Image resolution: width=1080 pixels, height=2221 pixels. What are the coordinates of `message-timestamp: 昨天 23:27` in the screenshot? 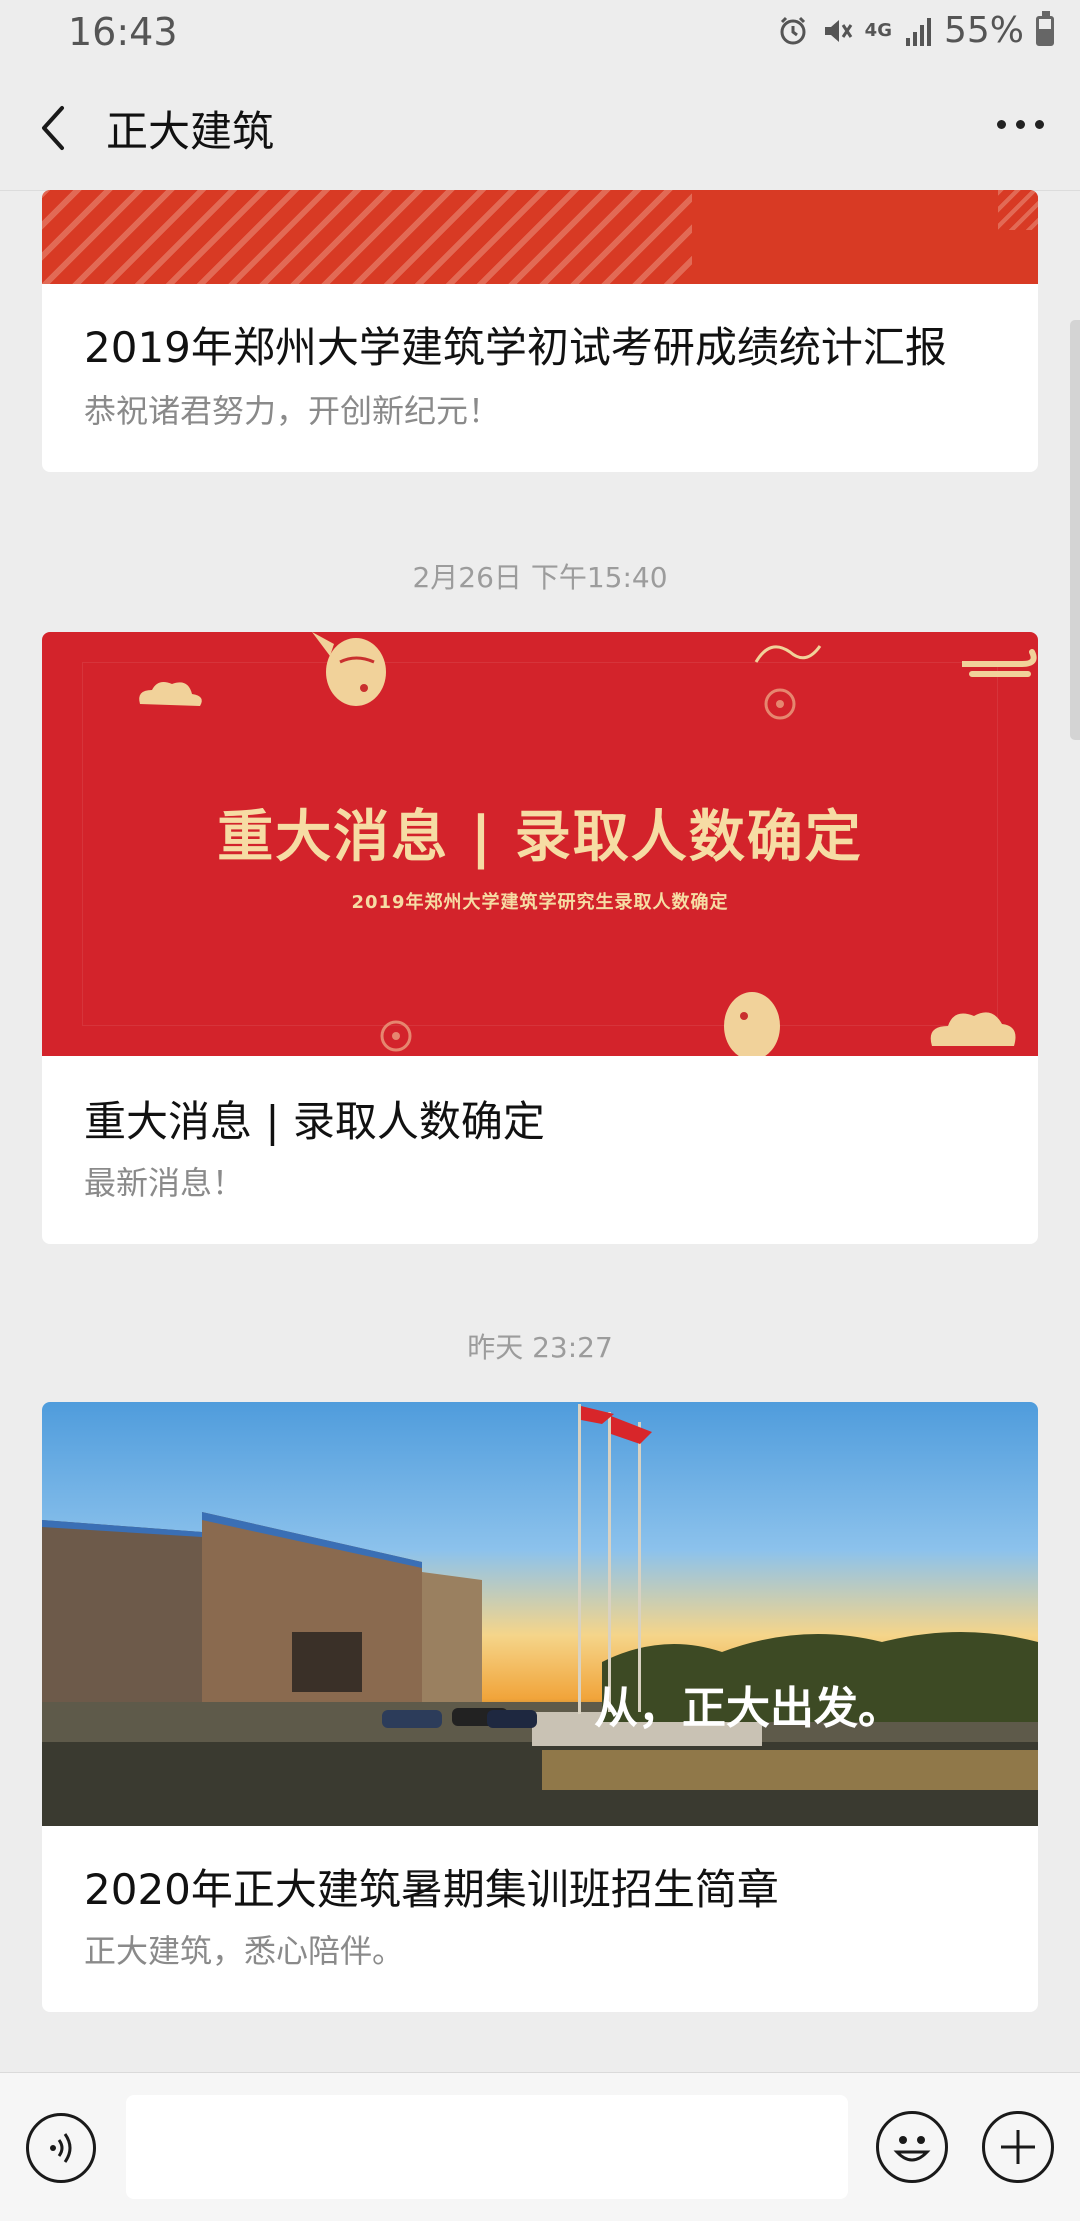 It's located at (540, 1347).